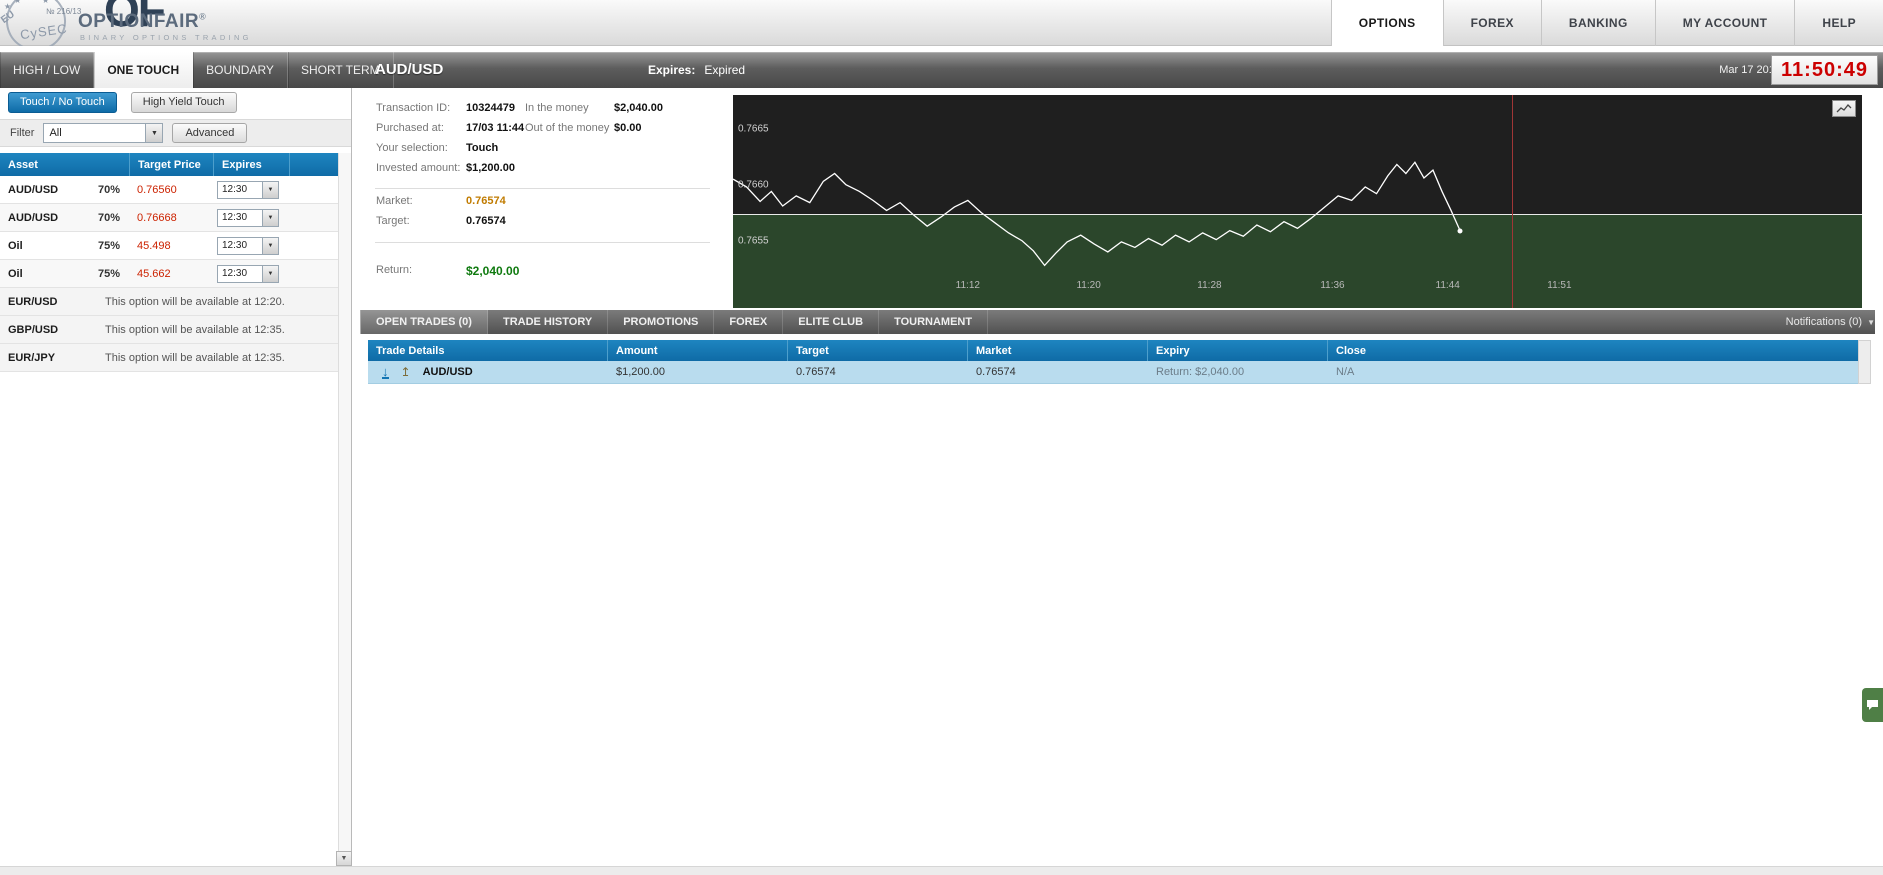 This screenshot has width=1883, height=875. What do you see at coordinates (169, 190) in the screenshot?
I see `asset-row: AUD/USD 70% 0.76560 12:30 ▼` at bounding box center [169, 190].